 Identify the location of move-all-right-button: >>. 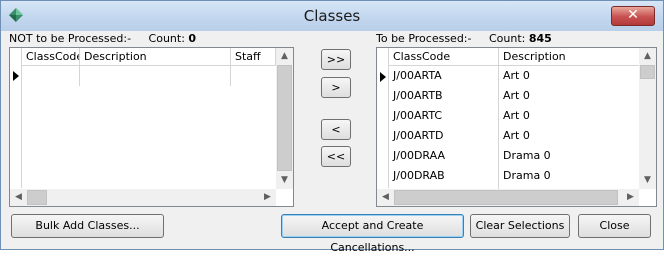
(336, 59).